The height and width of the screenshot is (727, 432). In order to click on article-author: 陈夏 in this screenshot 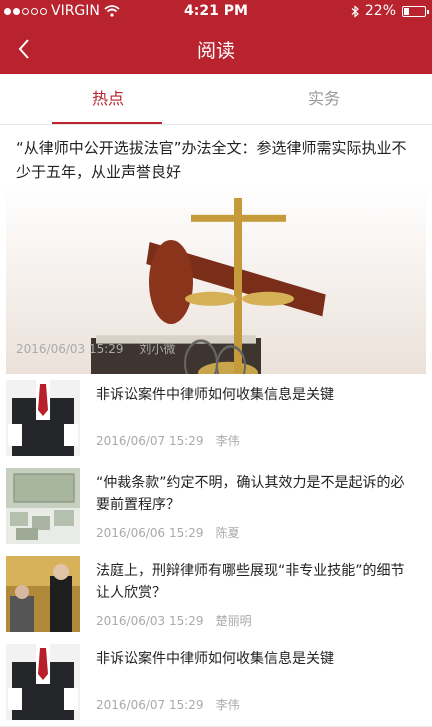, I will do `click(227, 533)`.